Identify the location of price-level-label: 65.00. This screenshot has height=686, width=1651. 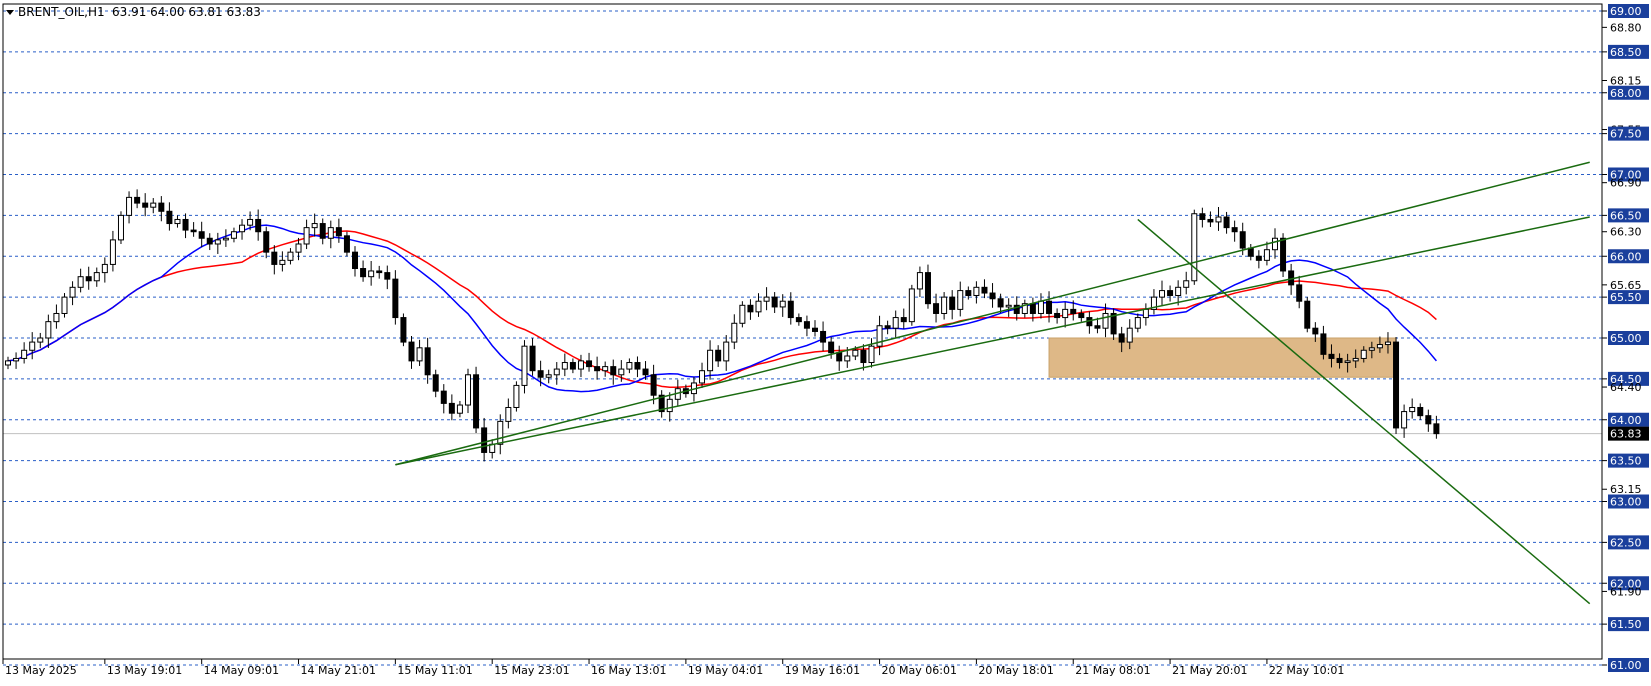
(1626, 338).